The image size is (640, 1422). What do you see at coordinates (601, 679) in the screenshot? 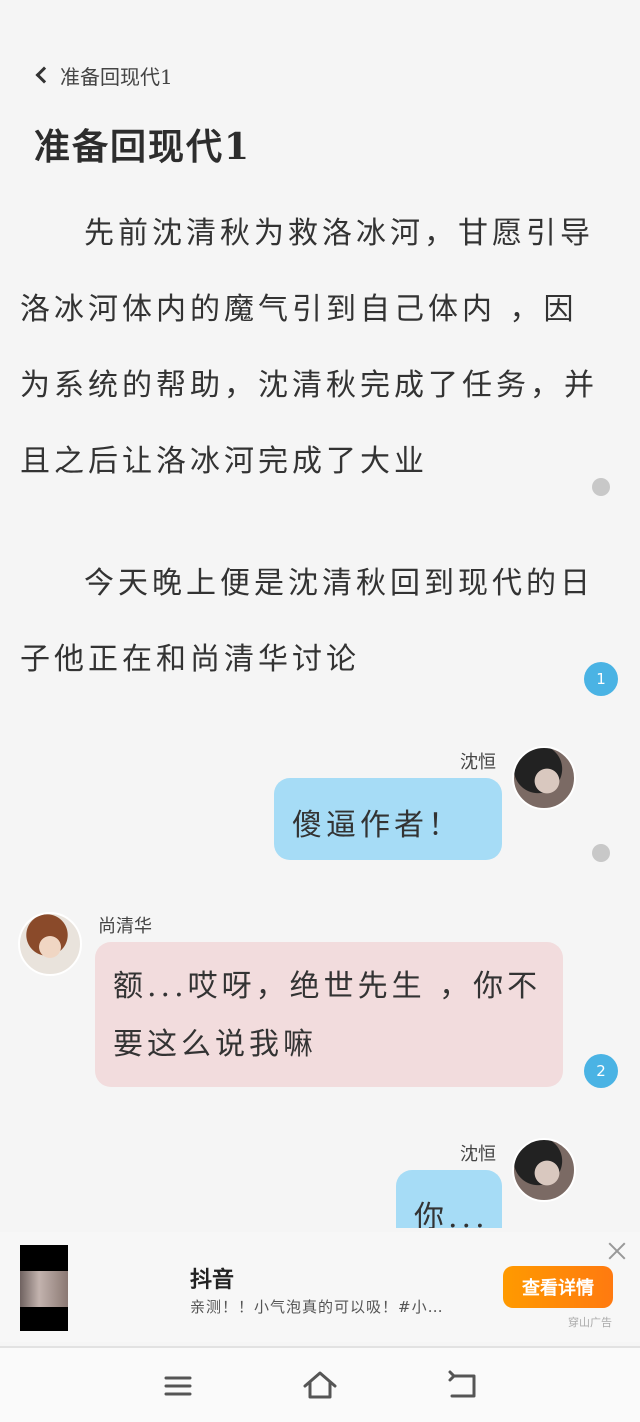
I see `comment-count-badge: 1` at bounding box center [601, 679].